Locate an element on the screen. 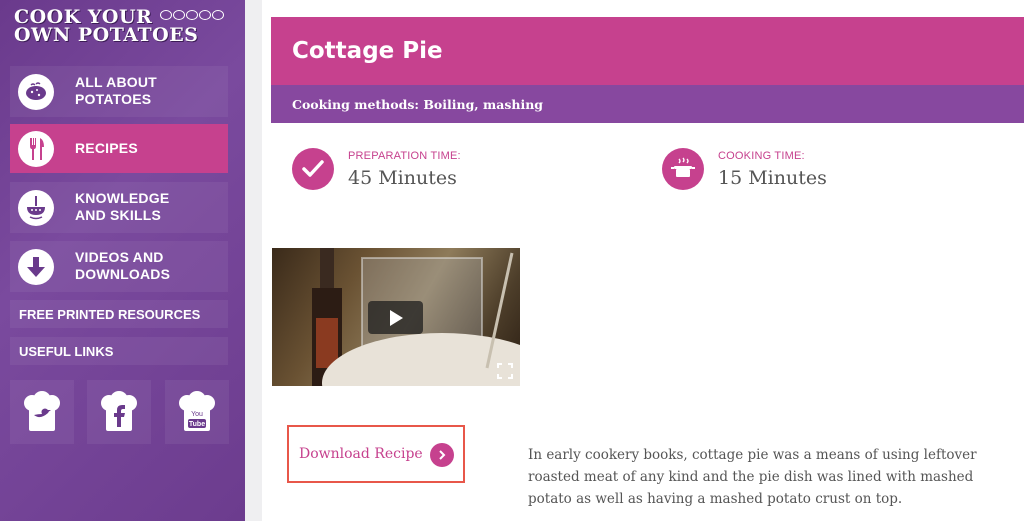 This screenshot has height=521, width=1024. play-button is located at coordinates (395, 317).